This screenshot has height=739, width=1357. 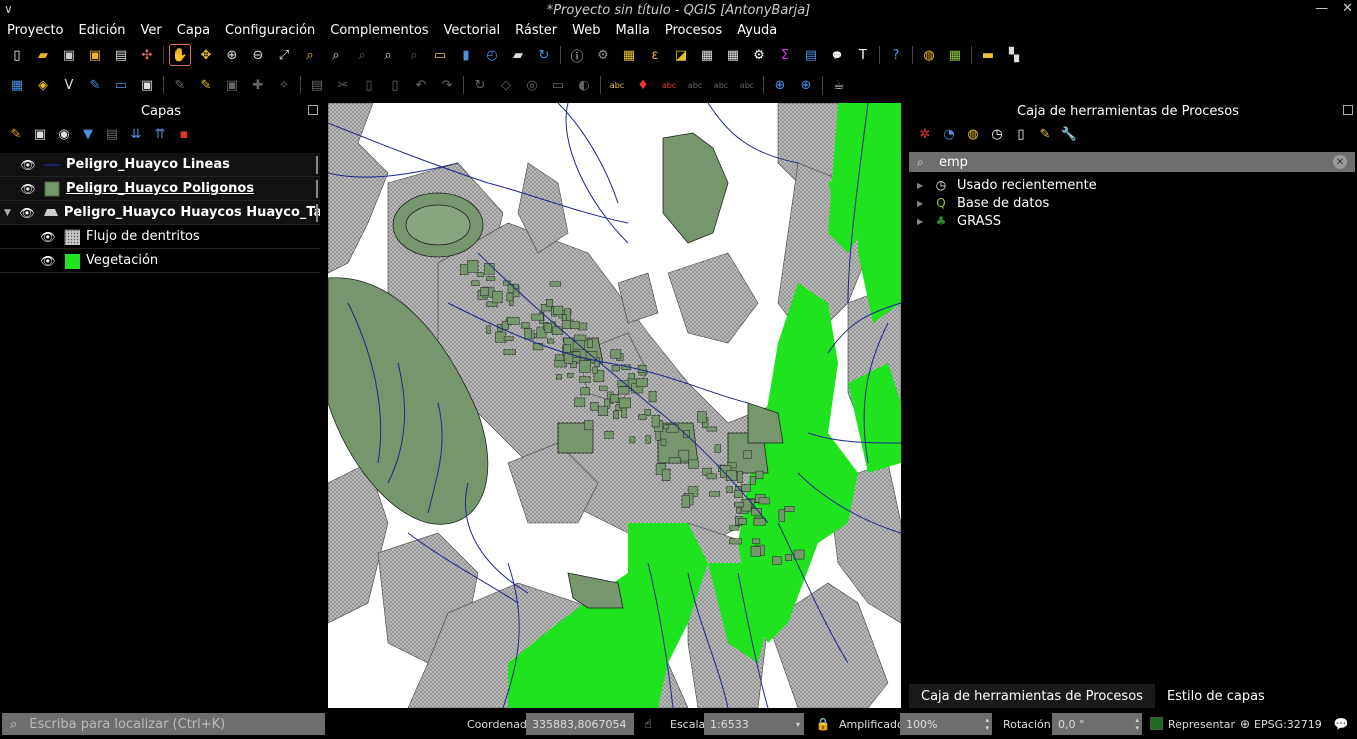 What do you see at coordinates (558, 85) in the screenshot?
I see `add-part-icon: ▭` at bounding box center [558, 85].